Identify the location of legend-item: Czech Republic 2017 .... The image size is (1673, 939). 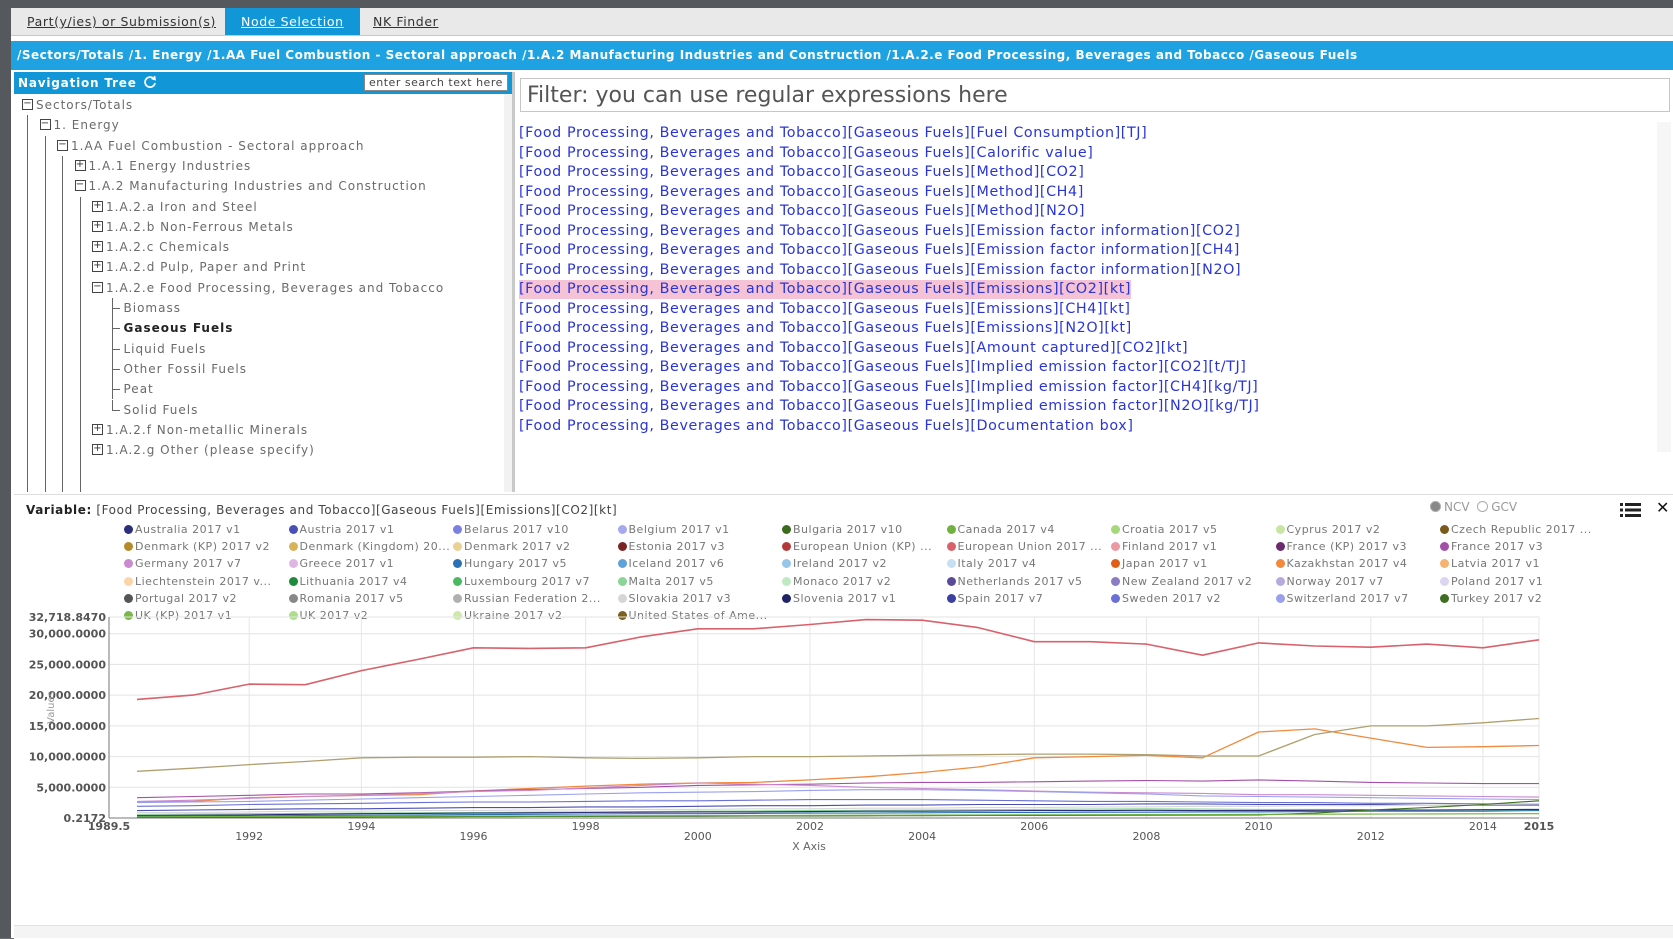
(1516, 529).